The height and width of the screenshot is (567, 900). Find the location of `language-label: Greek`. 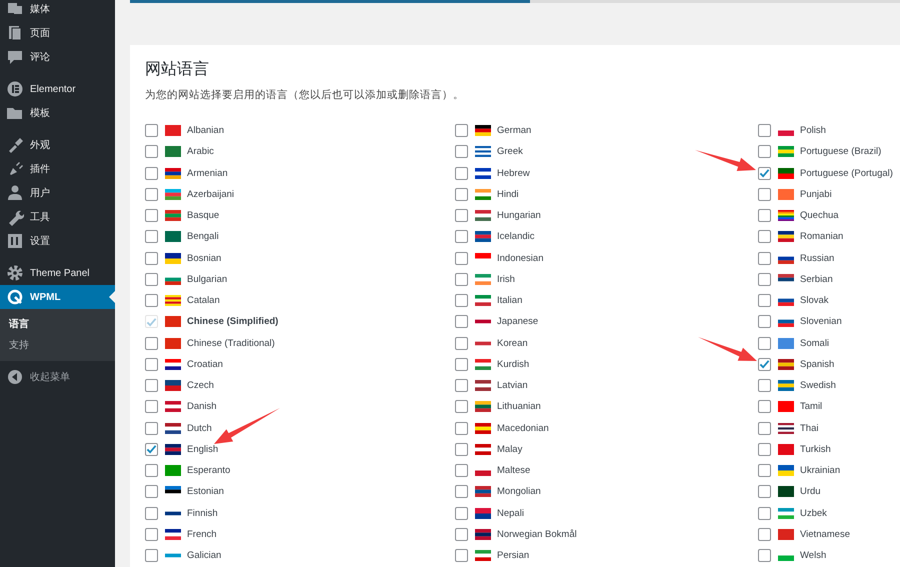

language-label: Greek is located at coordinates (510, 152).